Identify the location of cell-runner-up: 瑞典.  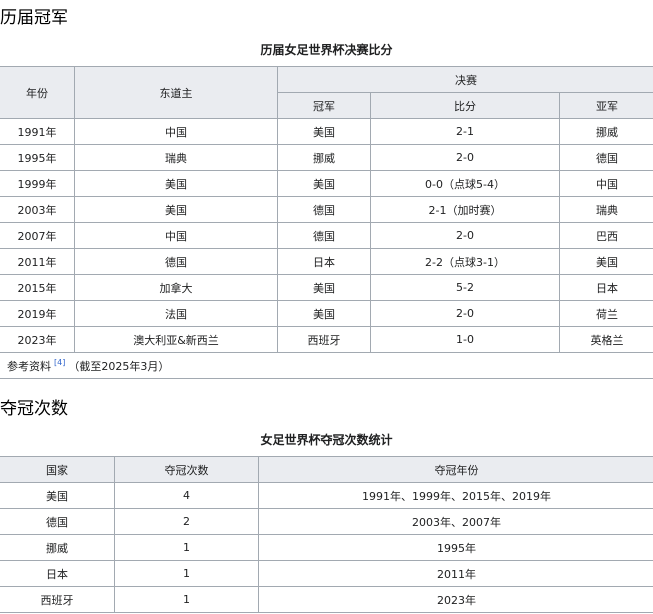
(605, 209).